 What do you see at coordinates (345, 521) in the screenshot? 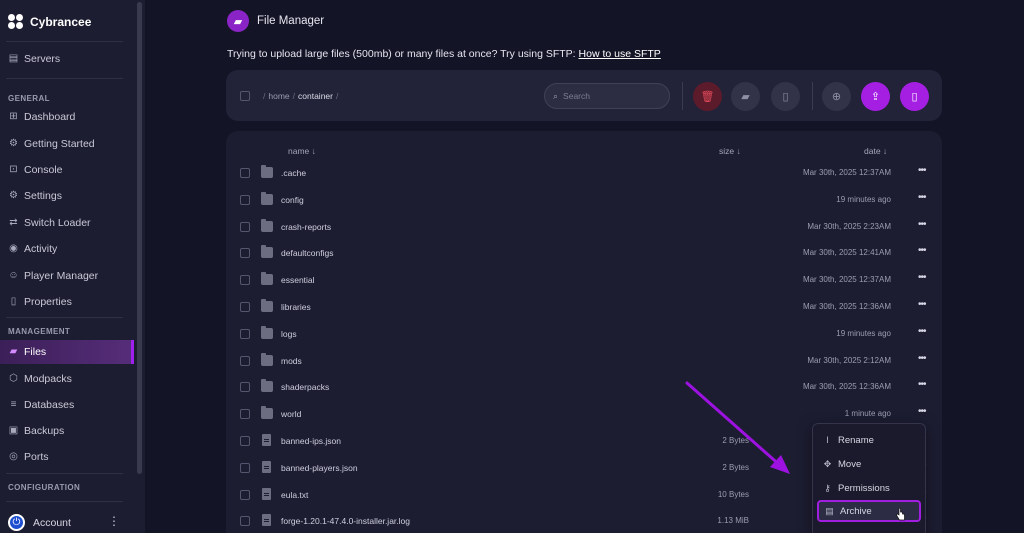
I see `file-name: forge-1.20.1-47.4.0-installer.jar.log` at bounding box center [345, 521].